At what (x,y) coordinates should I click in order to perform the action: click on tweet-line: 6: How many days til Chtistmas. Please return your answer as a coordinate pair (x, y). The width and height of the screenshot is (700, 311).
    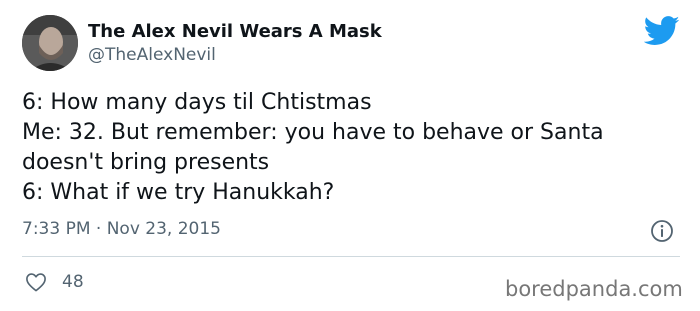
    Looking at the image, I should click on (197, 102).